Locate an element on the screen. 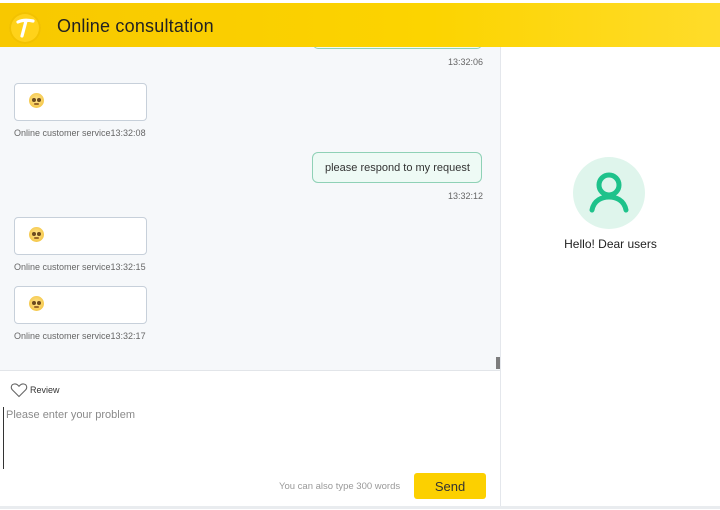 This screenshot has width=720, height=510. user-message-bubble is located at coordinates (397, 48).